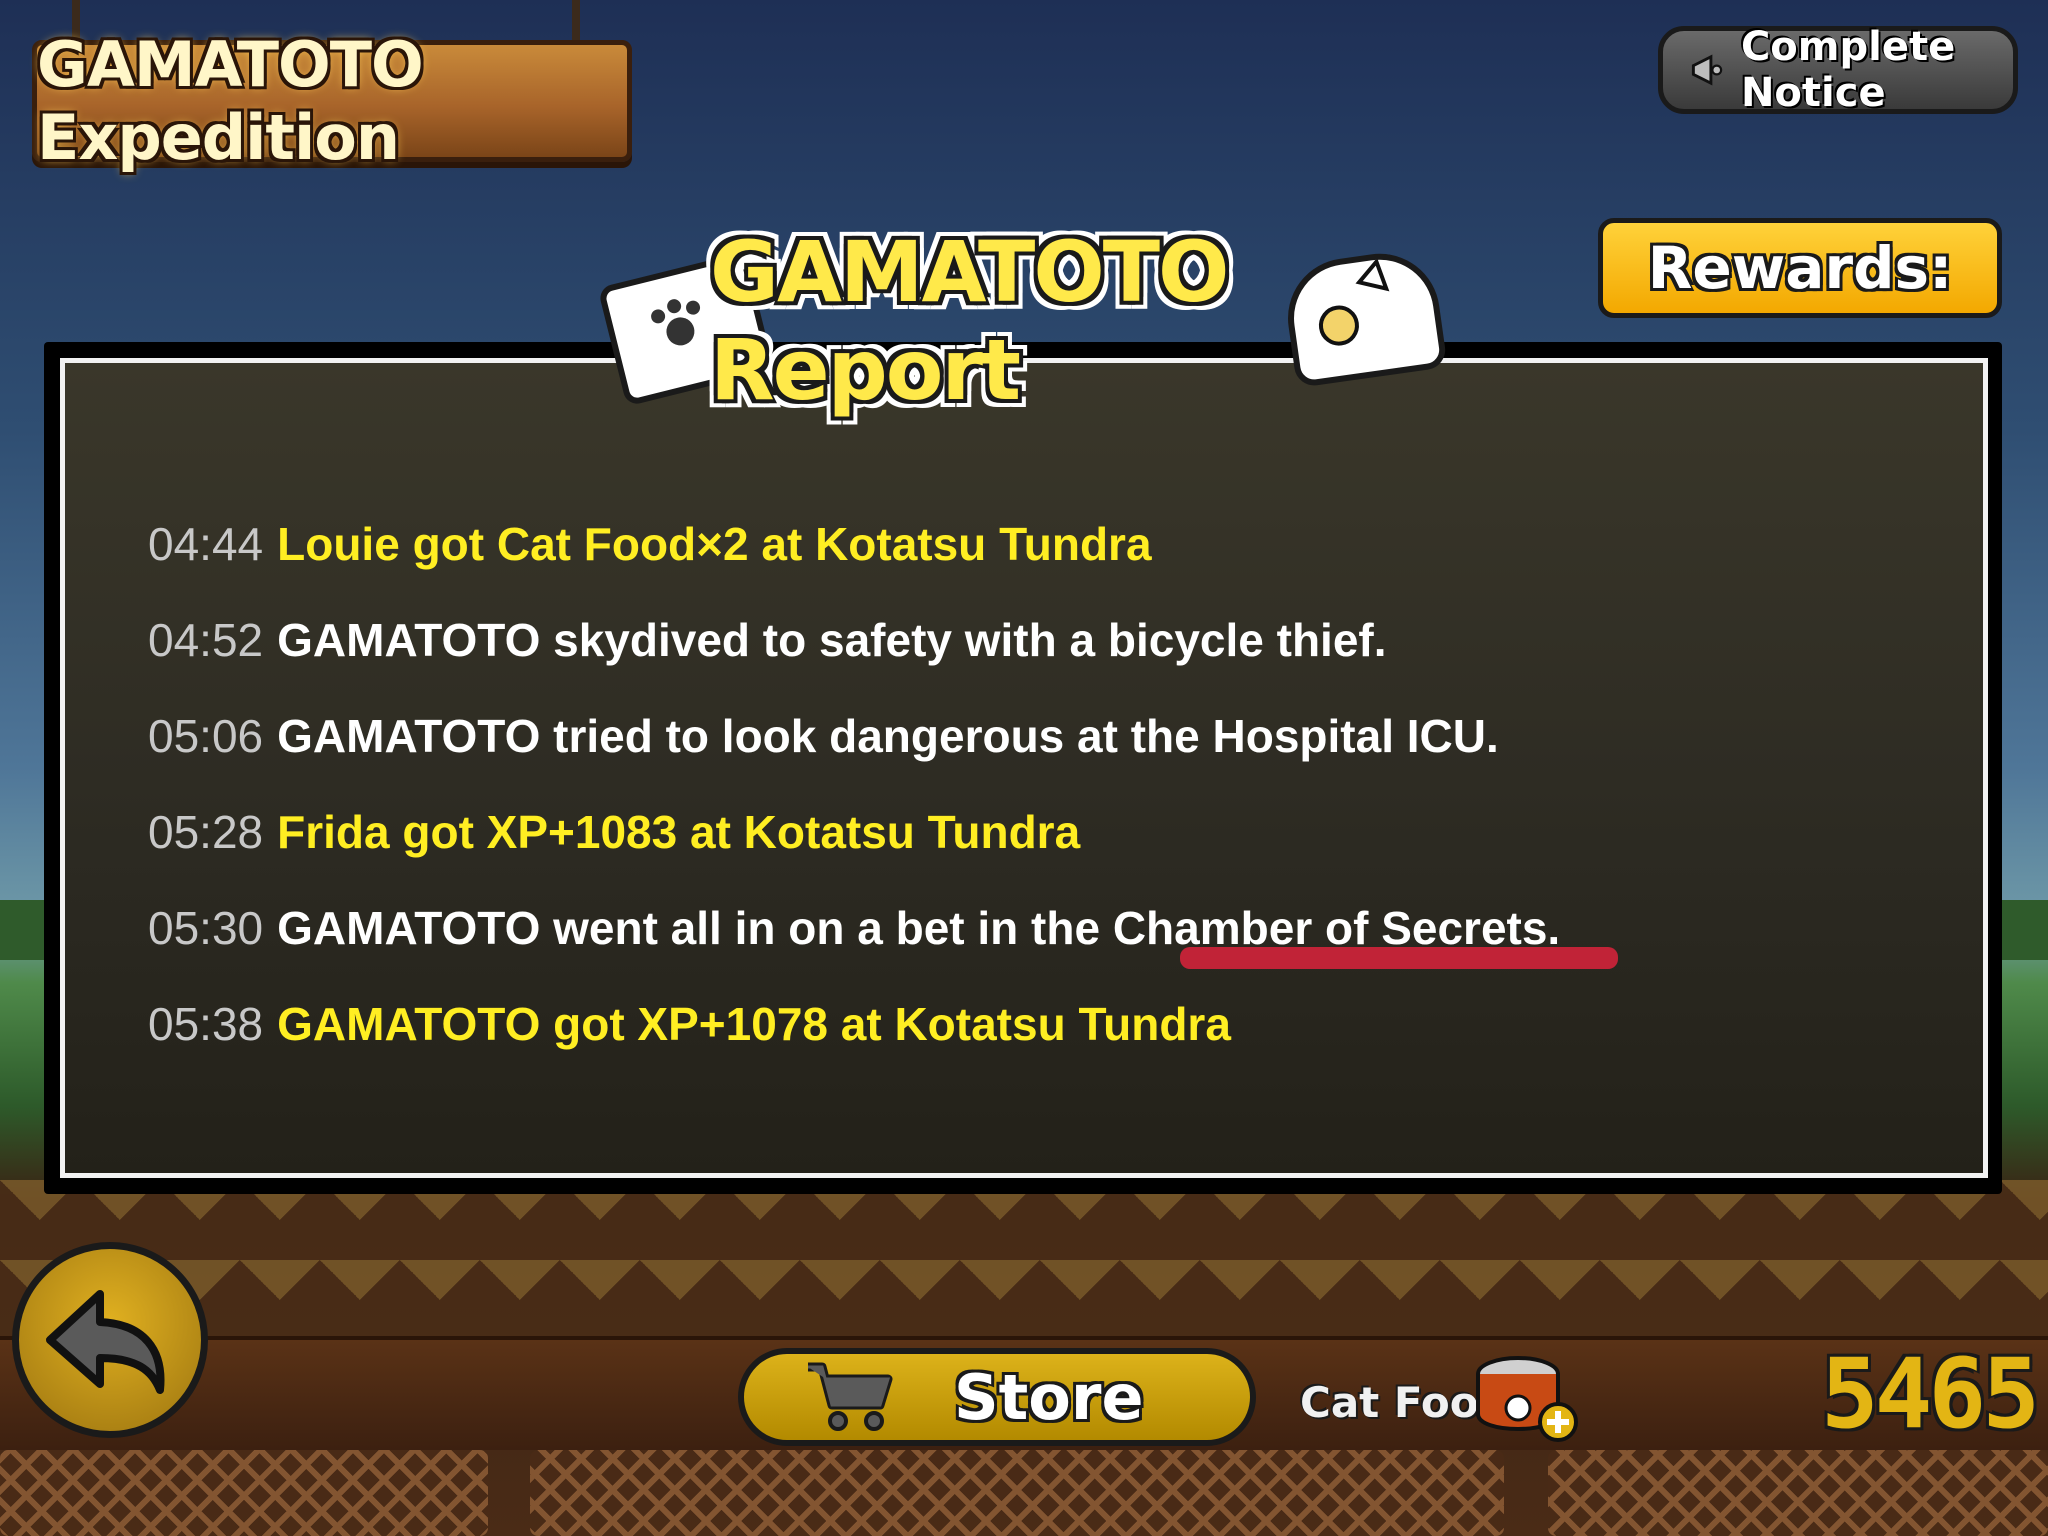 This screenshot has height=1536, width=2048. What do you see at coordinates (969, 321) in the screenshot?
I see `report-title: GAMATOTO Report` at bounding box center [969, 321].